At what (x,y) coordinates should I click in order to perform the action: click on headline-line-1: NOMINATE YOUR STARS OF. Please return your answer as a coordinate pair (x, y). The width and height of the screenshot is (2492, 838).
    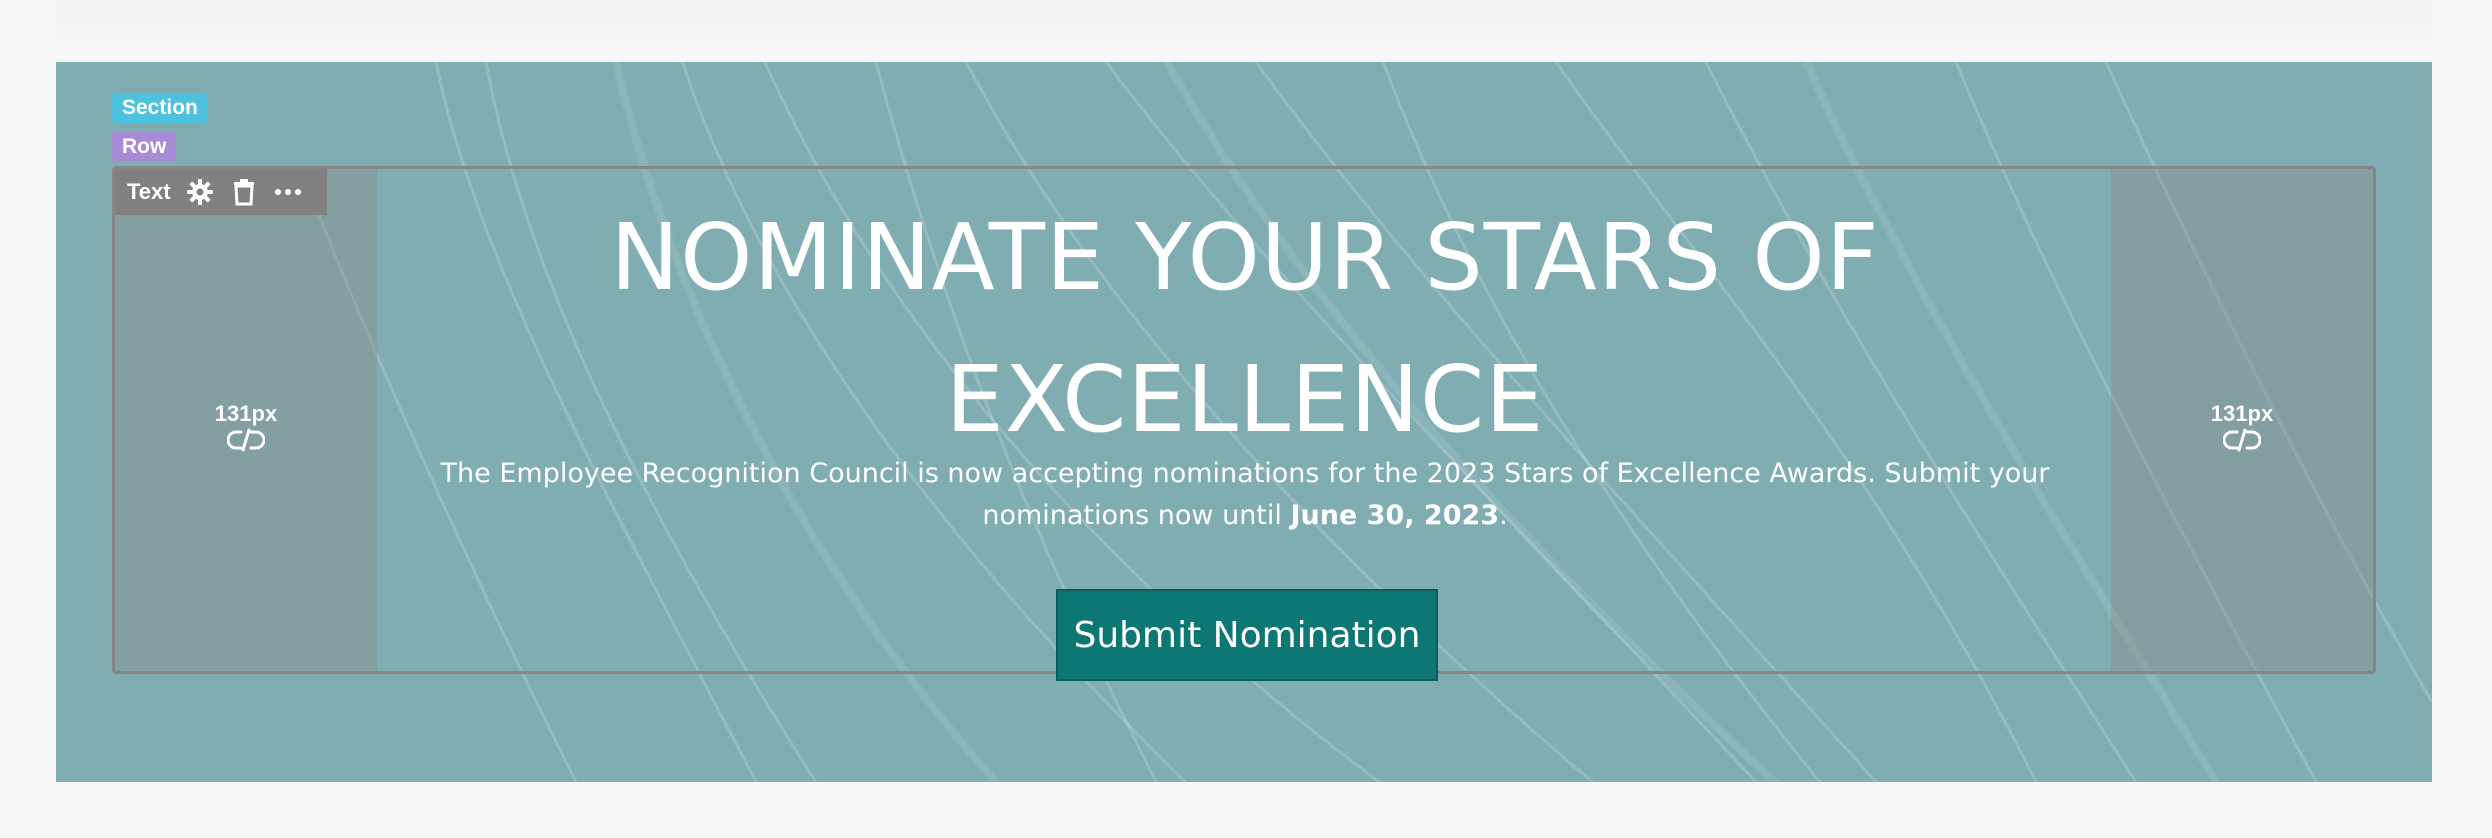
    Looking at the image, I should click on (1245, 257).